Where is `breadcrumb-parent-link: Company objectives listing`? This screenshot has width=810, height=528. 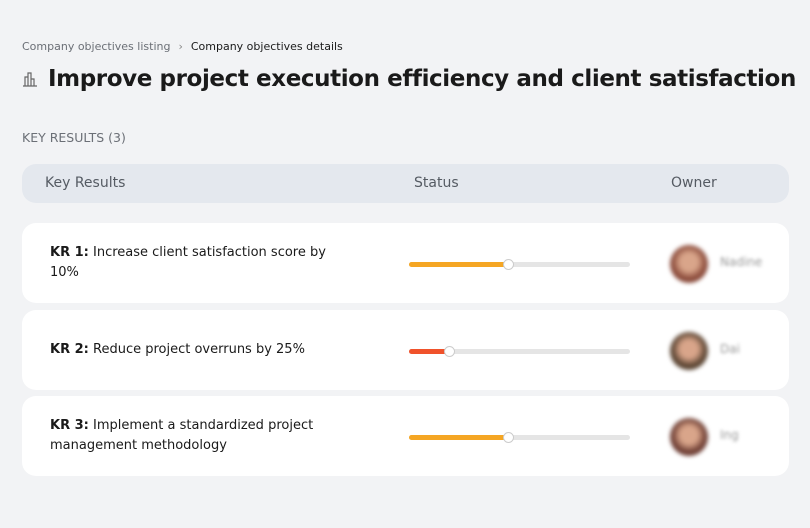
breadcrumb-parent-link: Company objectives listing is located at coordinates (96, 46).